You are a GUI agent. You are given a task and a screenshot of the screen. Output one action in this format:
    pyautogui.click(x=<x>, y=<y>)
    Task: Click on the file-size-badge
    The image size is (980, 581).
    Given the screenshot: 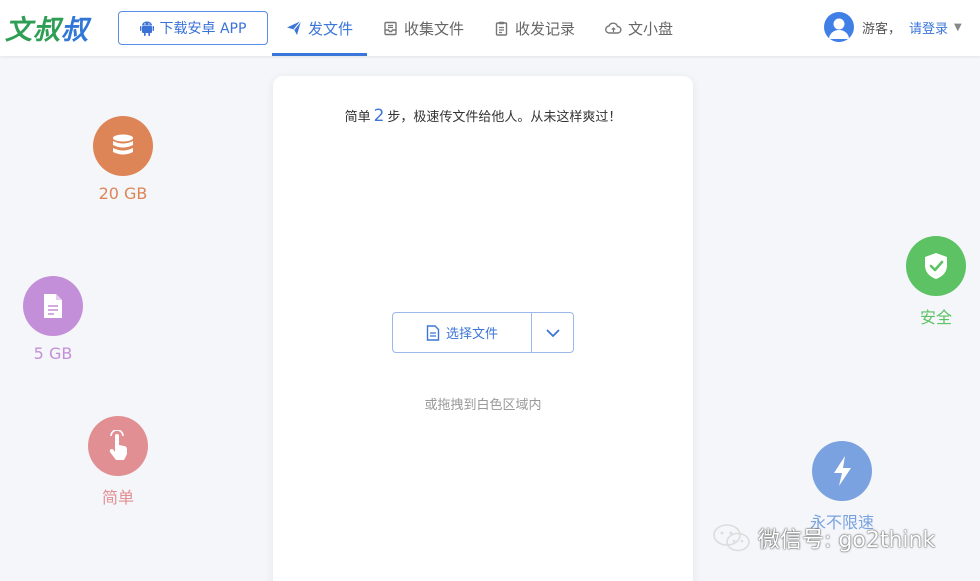 What is the action you would take?
    pyautogui.click(x=53, y=306)
    